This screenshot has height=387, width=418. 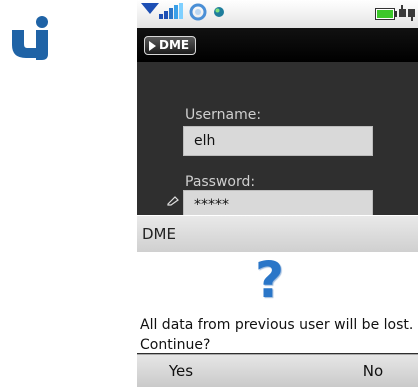 What do you see at coordinates (373, 371) in the screenshot?
I see `no-button: No` at bounding box center [373, 371].